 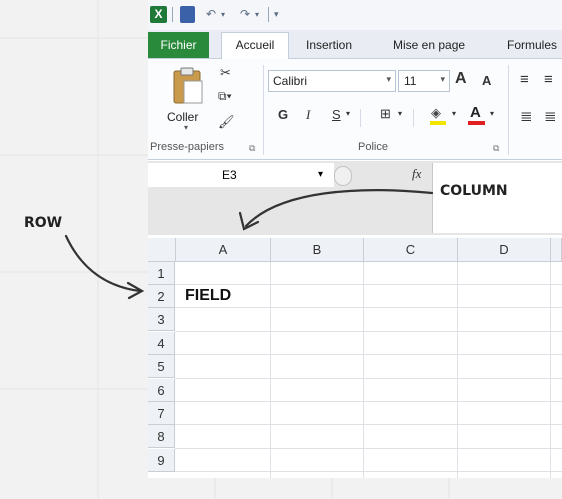 What do you see at coordinates (249, 244) in the screenshot?
I see `annotation-arrows` at bounding box center [249, 244].